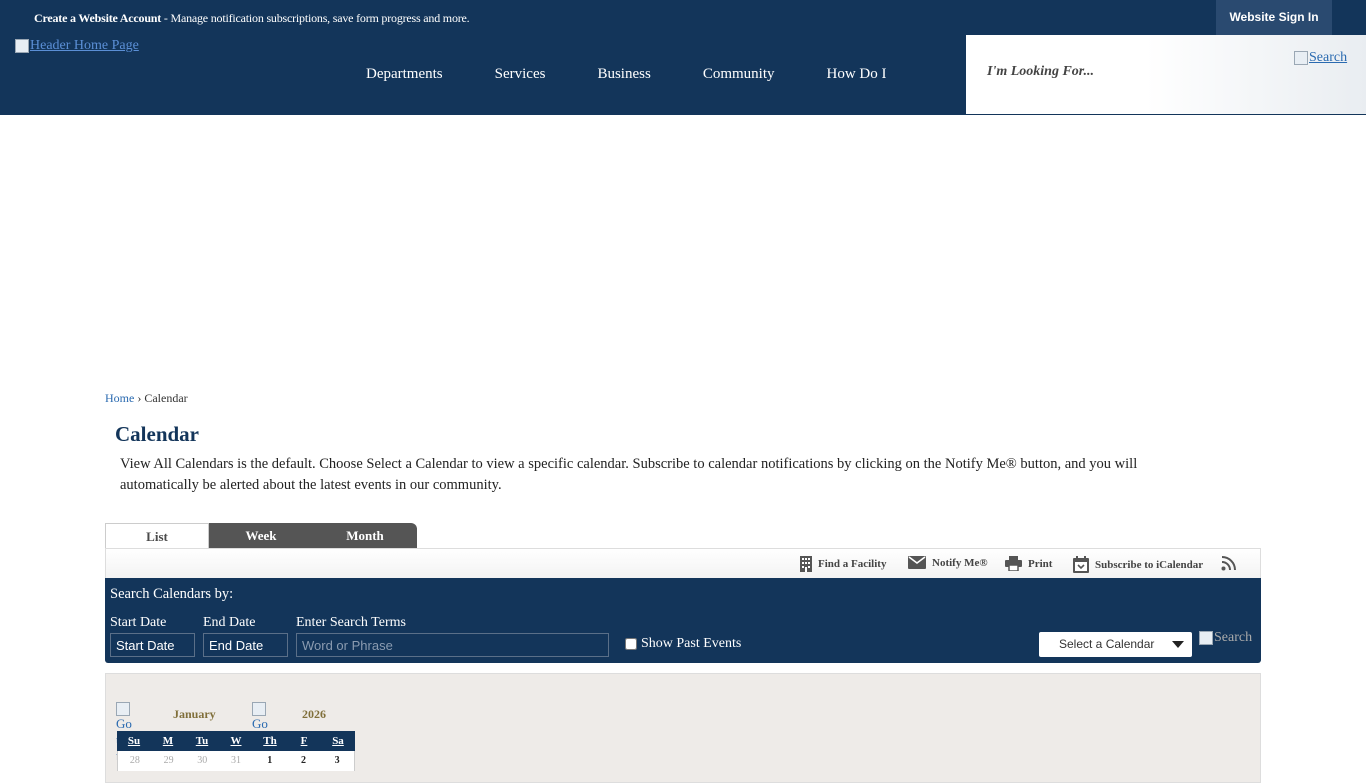  I want to click on mini-calendar-week: 28 29 30 31 1 2 3, so click(236, 761).